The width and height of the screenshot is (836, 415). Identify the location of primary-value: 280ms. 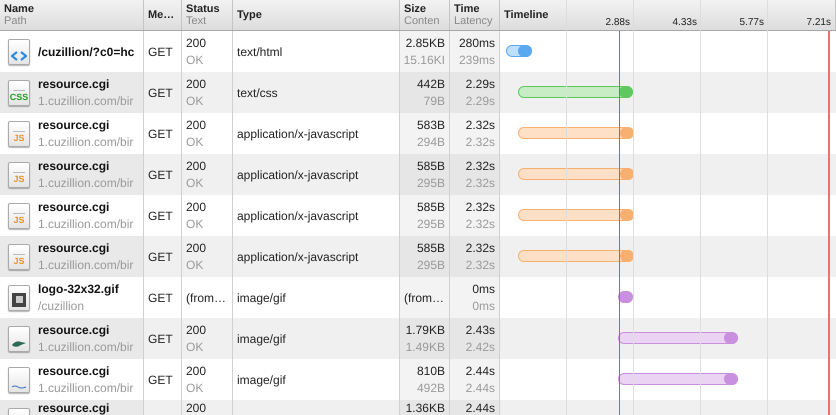
(476, 43).